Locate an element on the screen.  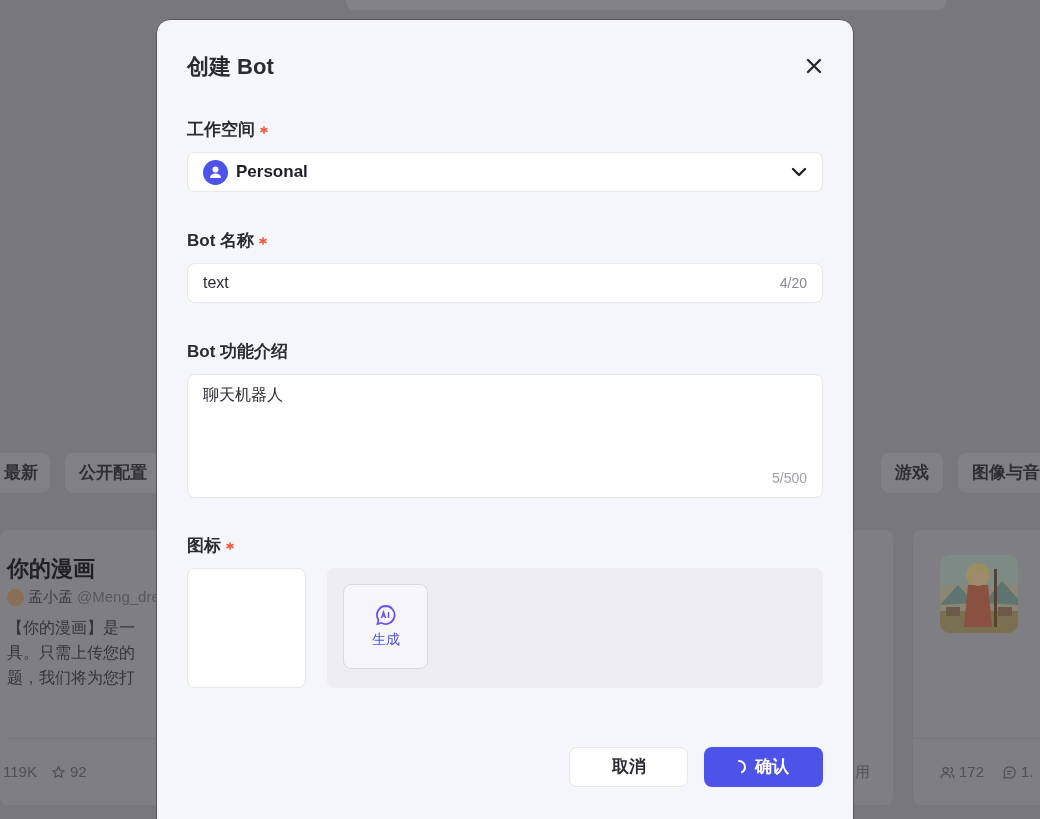
chevron-down-icon is located at coordinates (799, 172).